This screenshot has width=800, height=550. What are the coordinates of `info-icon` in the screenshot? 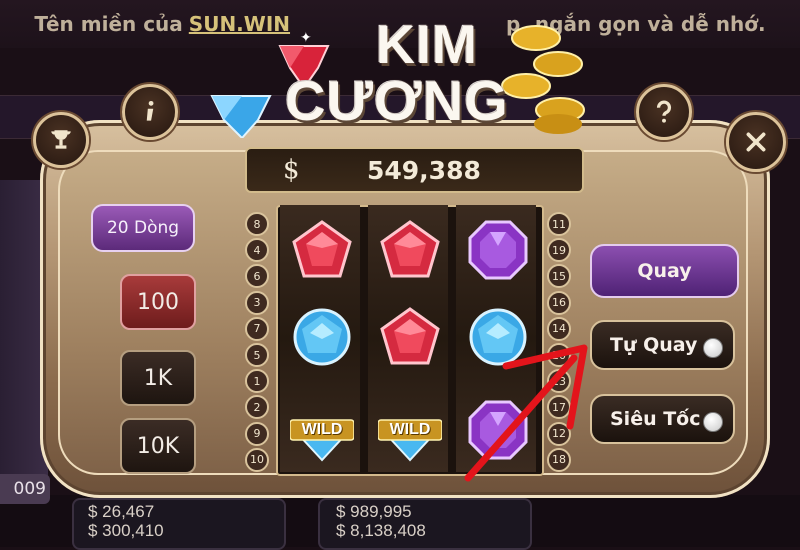 It's located at (150, 110).